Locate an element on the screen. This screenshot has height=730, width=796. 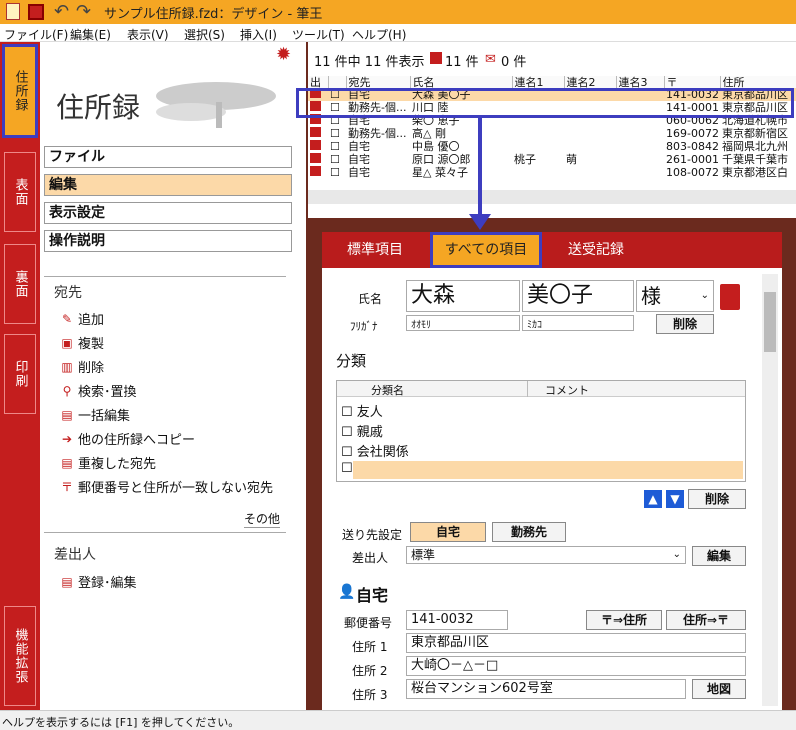
menu-insert: 挿入(I) is located at coordinates (258, 34).